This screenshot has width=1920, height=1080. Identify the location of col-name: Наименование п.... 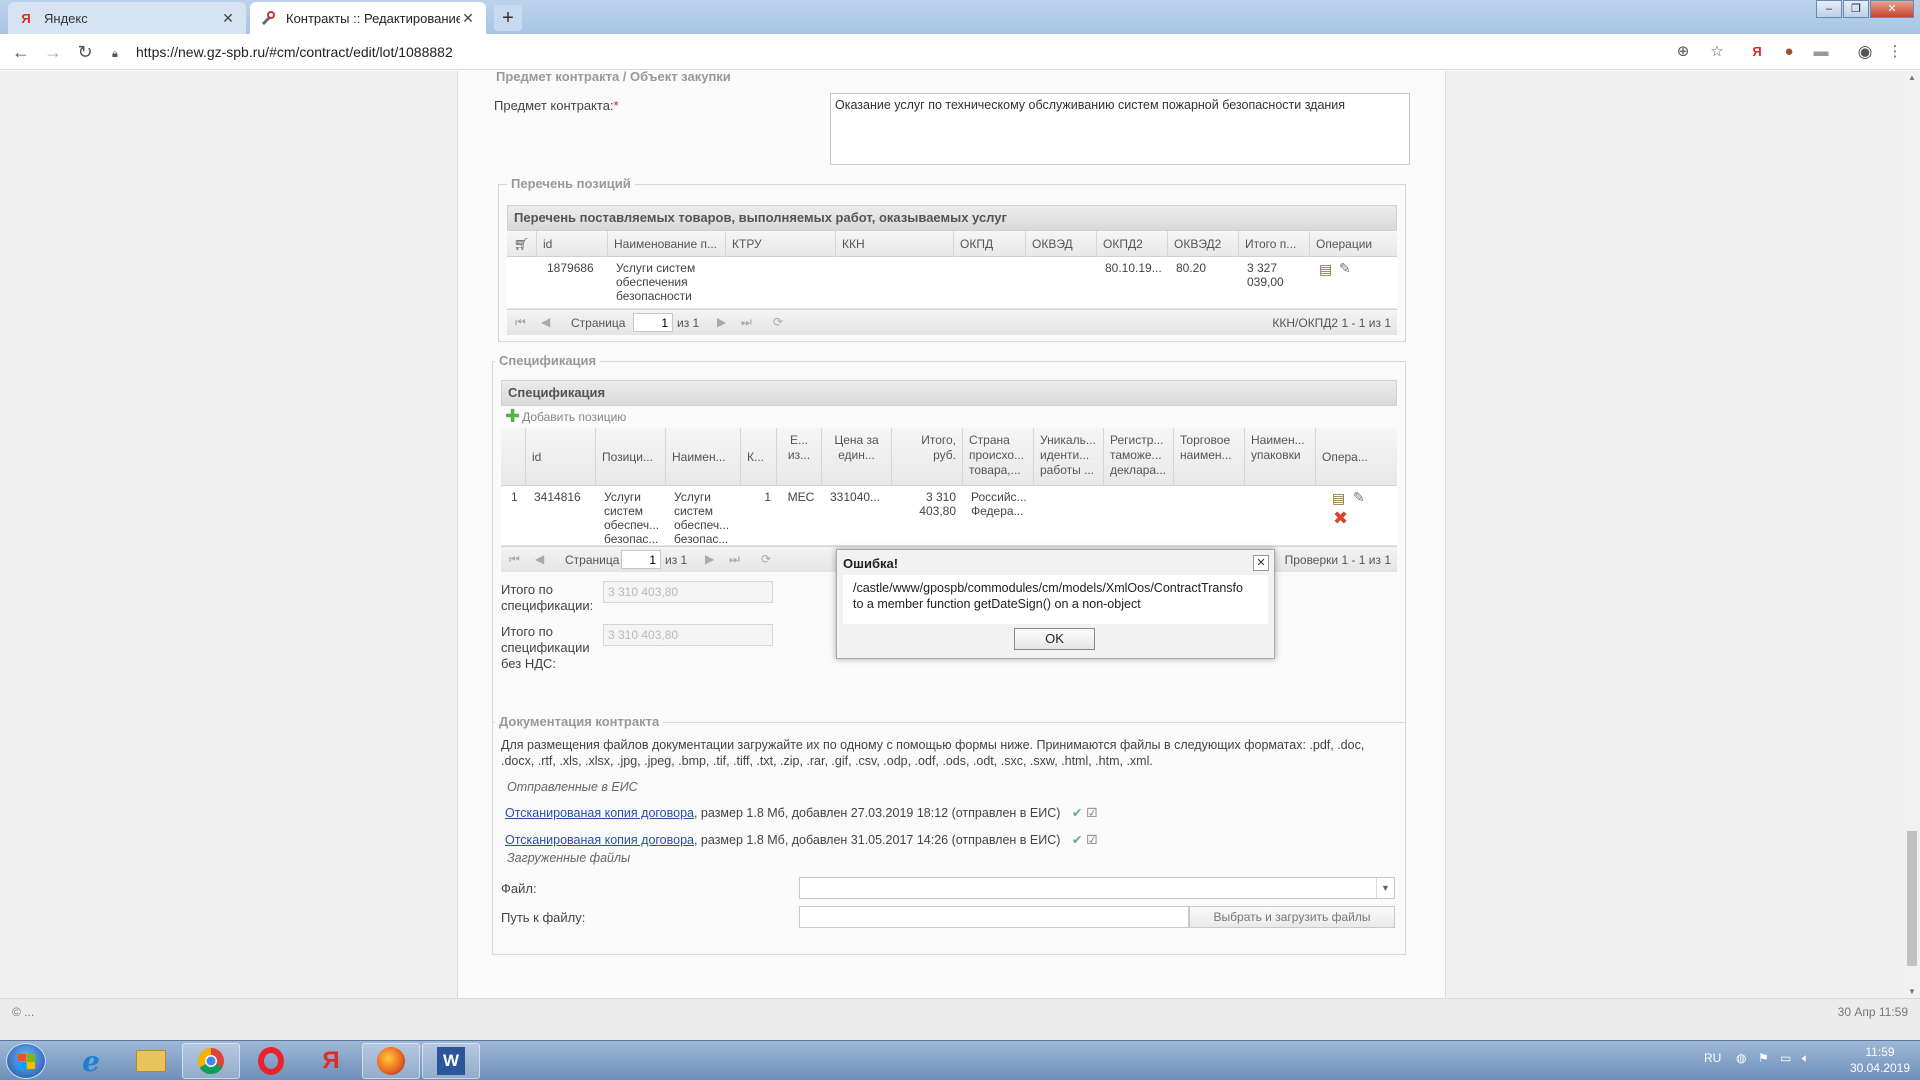
(667, 244).